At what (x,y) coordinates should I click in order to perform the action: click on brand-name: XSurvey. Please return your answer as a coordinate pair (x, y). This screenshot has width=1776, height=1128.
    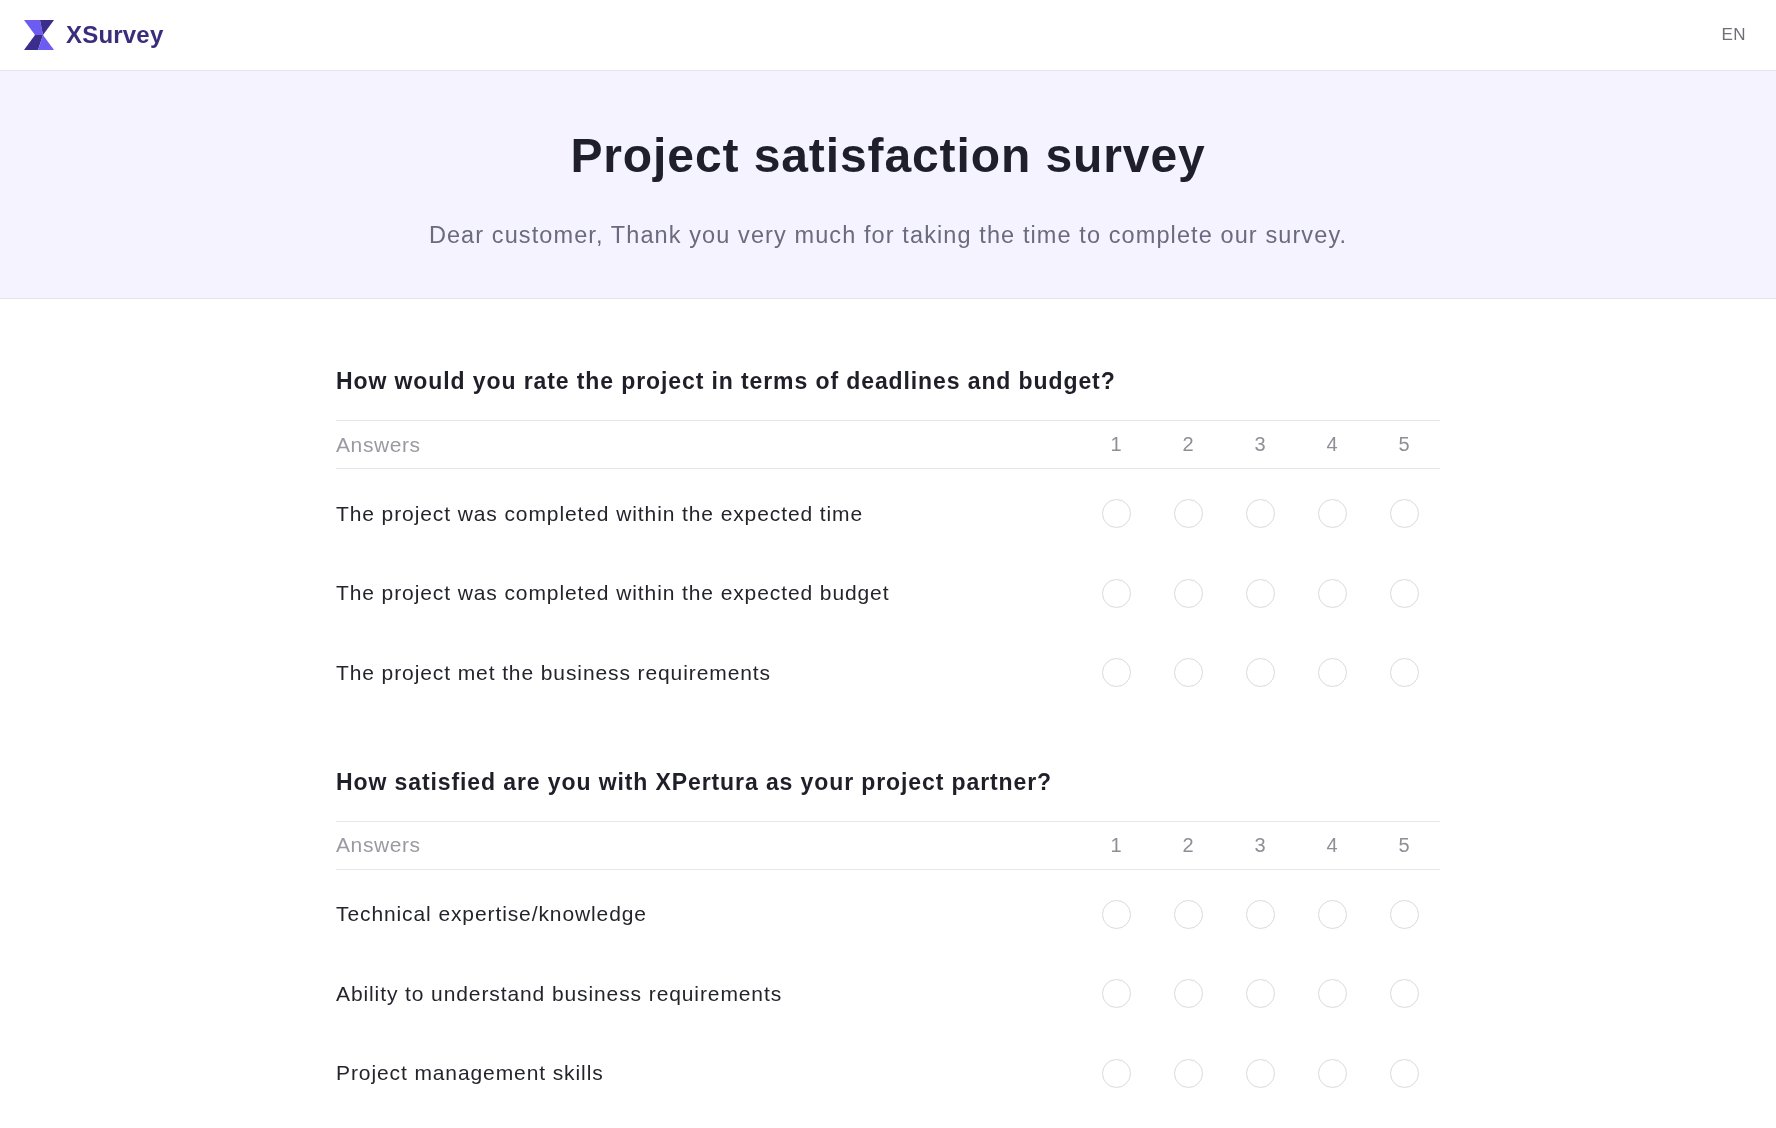
    Looking at the image, I should click on (115, 35).